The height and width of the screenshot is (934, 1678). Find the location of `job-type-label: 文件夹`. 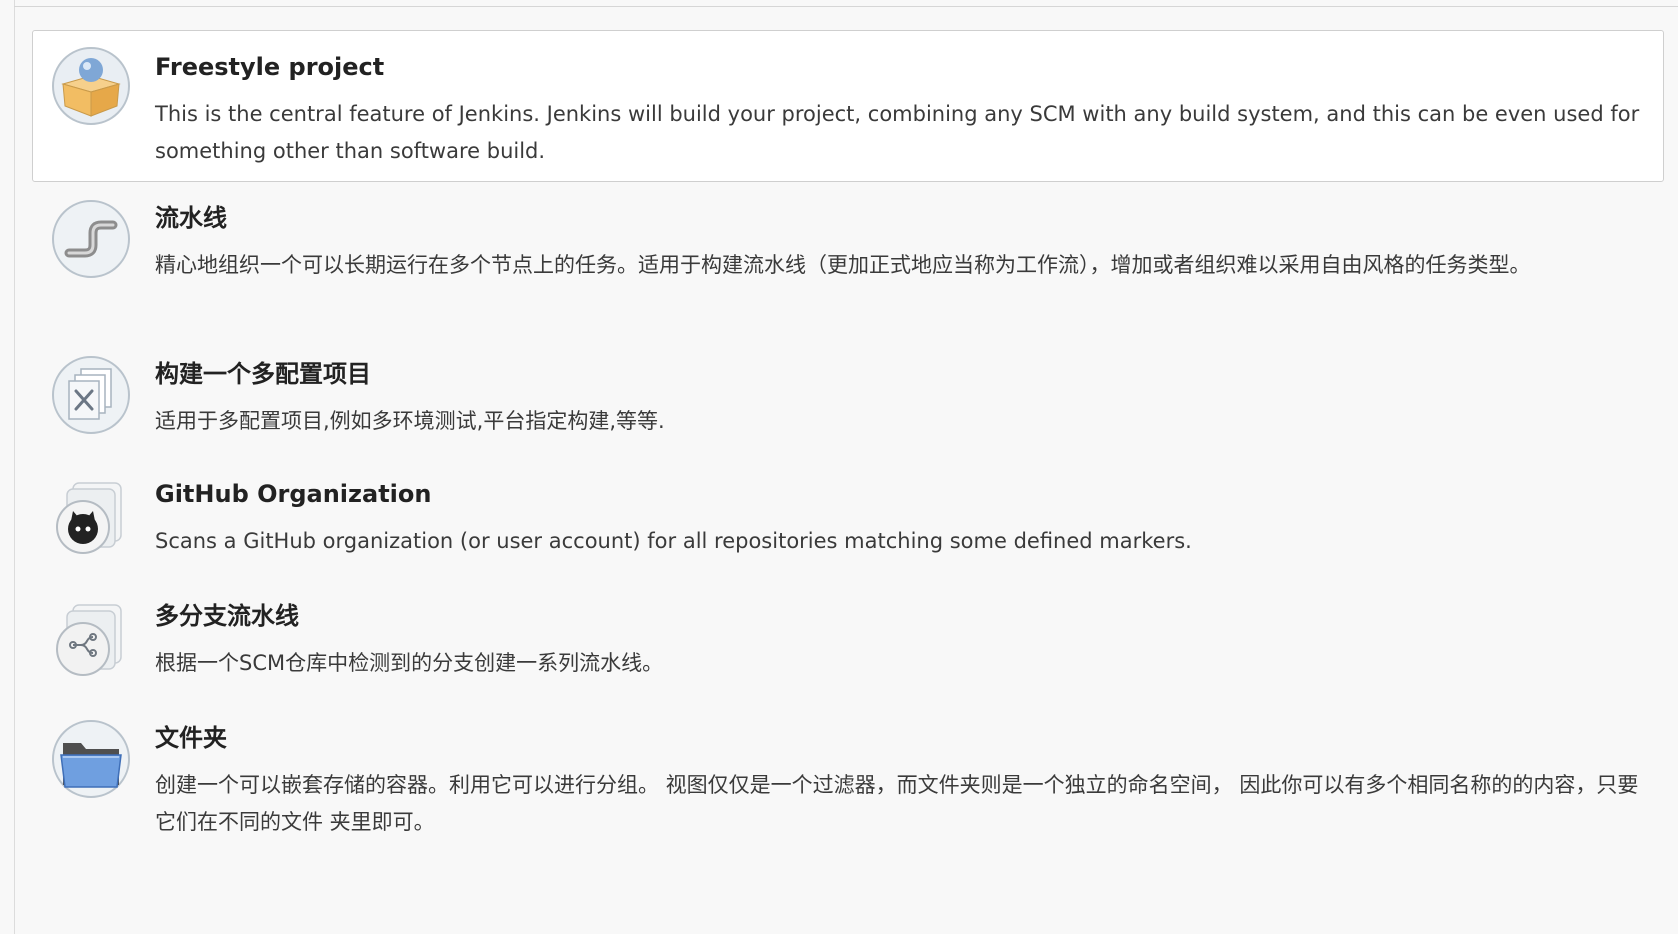

job-type-label: 文件夹 is located at coordinates (191, 738).